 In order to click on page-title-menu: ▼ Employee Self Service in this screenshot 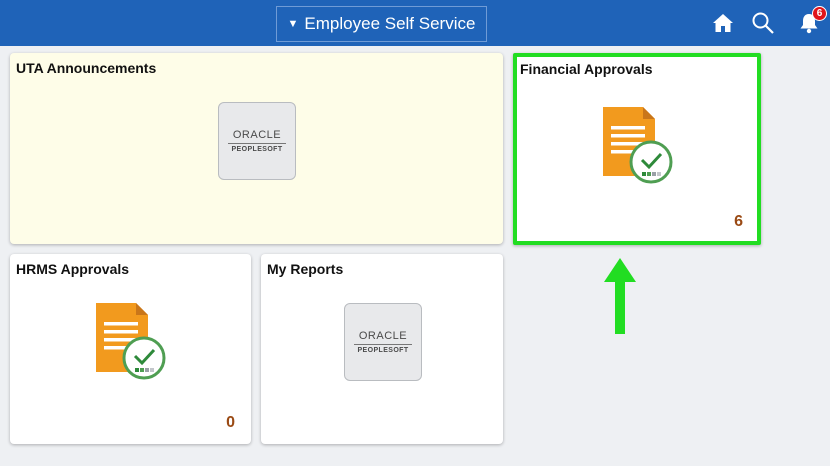, I will do `click(381, 24)`.